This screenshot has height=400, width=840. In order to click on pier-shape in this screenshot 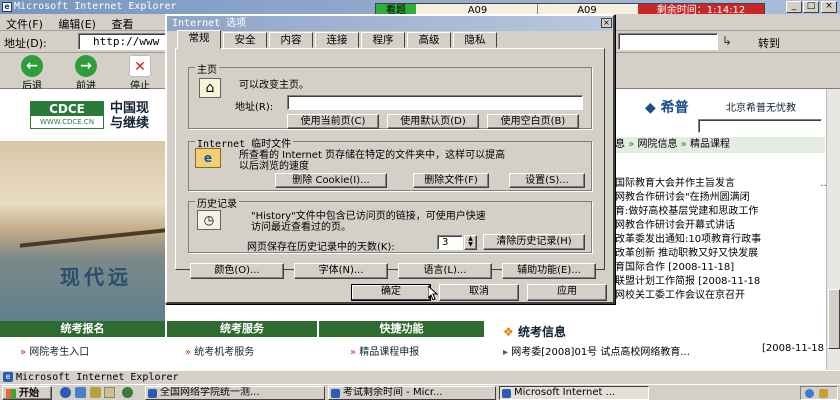, I will do `click(92, 238)`.